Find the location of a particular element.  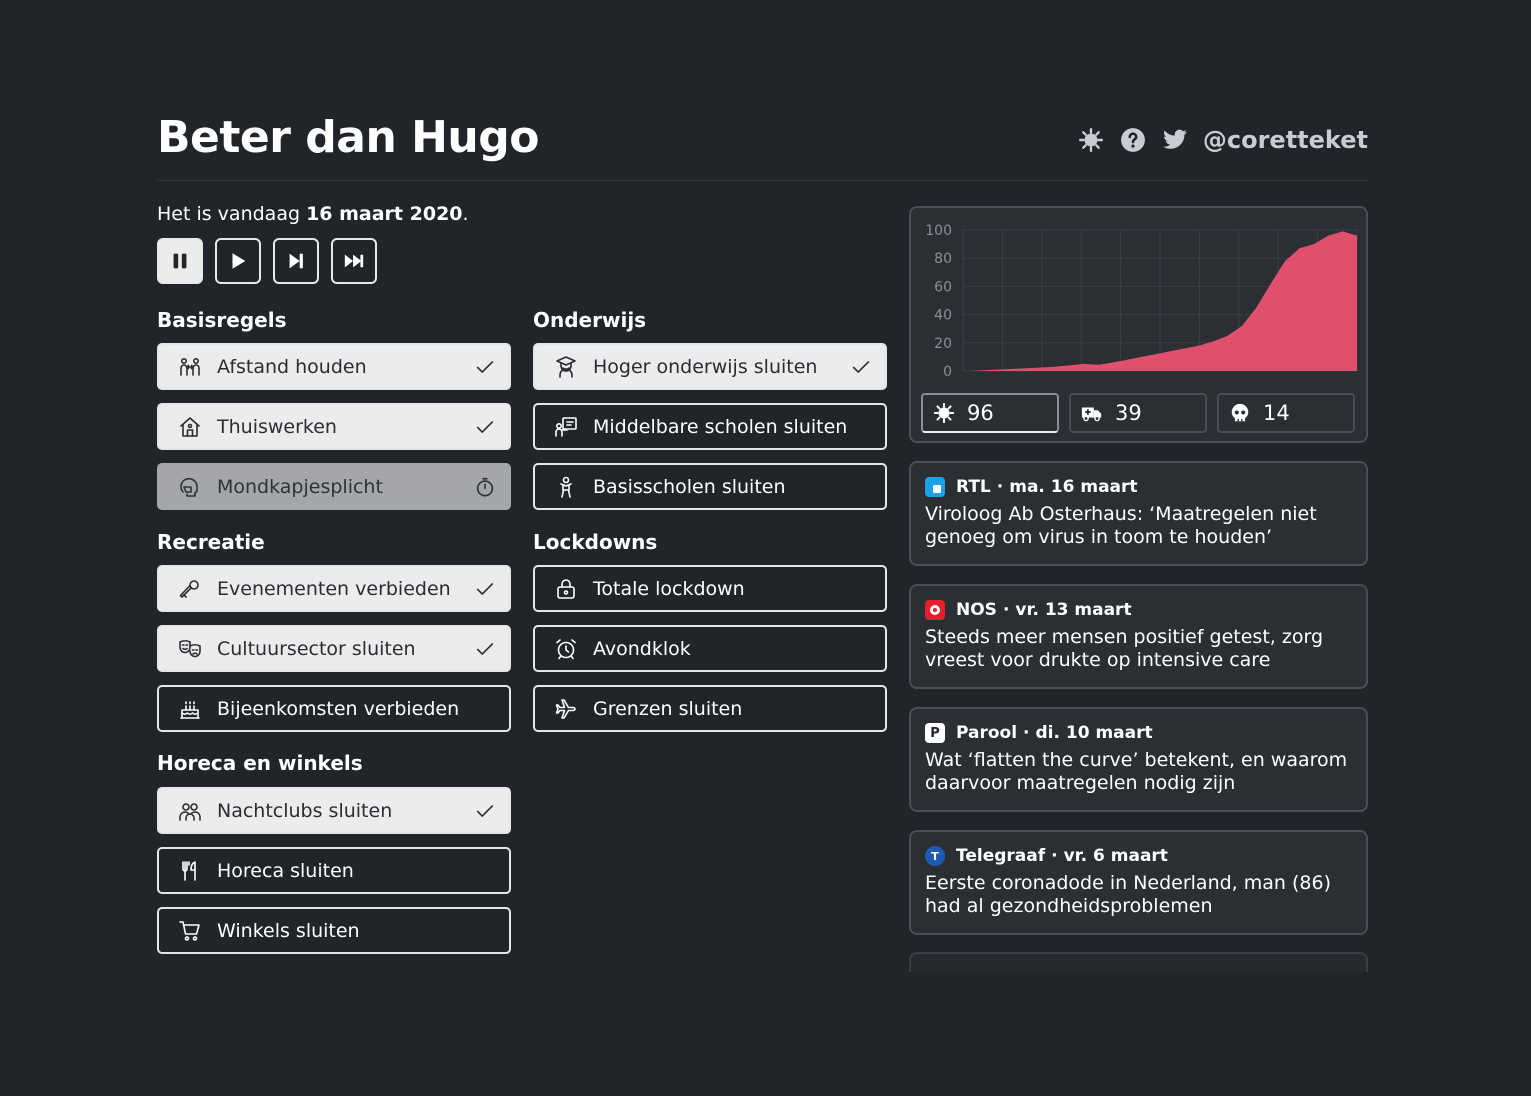

measure-toggle-basisscholen-sluiten: Basisscholen sluiten is located at coordinates (710, 486).